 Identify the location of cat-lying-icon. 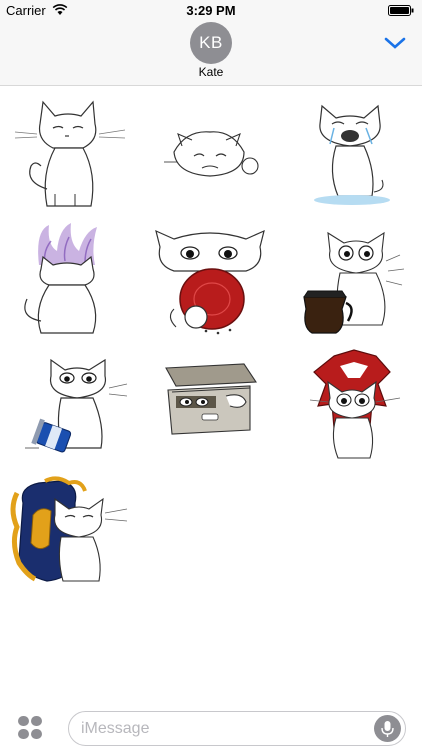
(211, 154).